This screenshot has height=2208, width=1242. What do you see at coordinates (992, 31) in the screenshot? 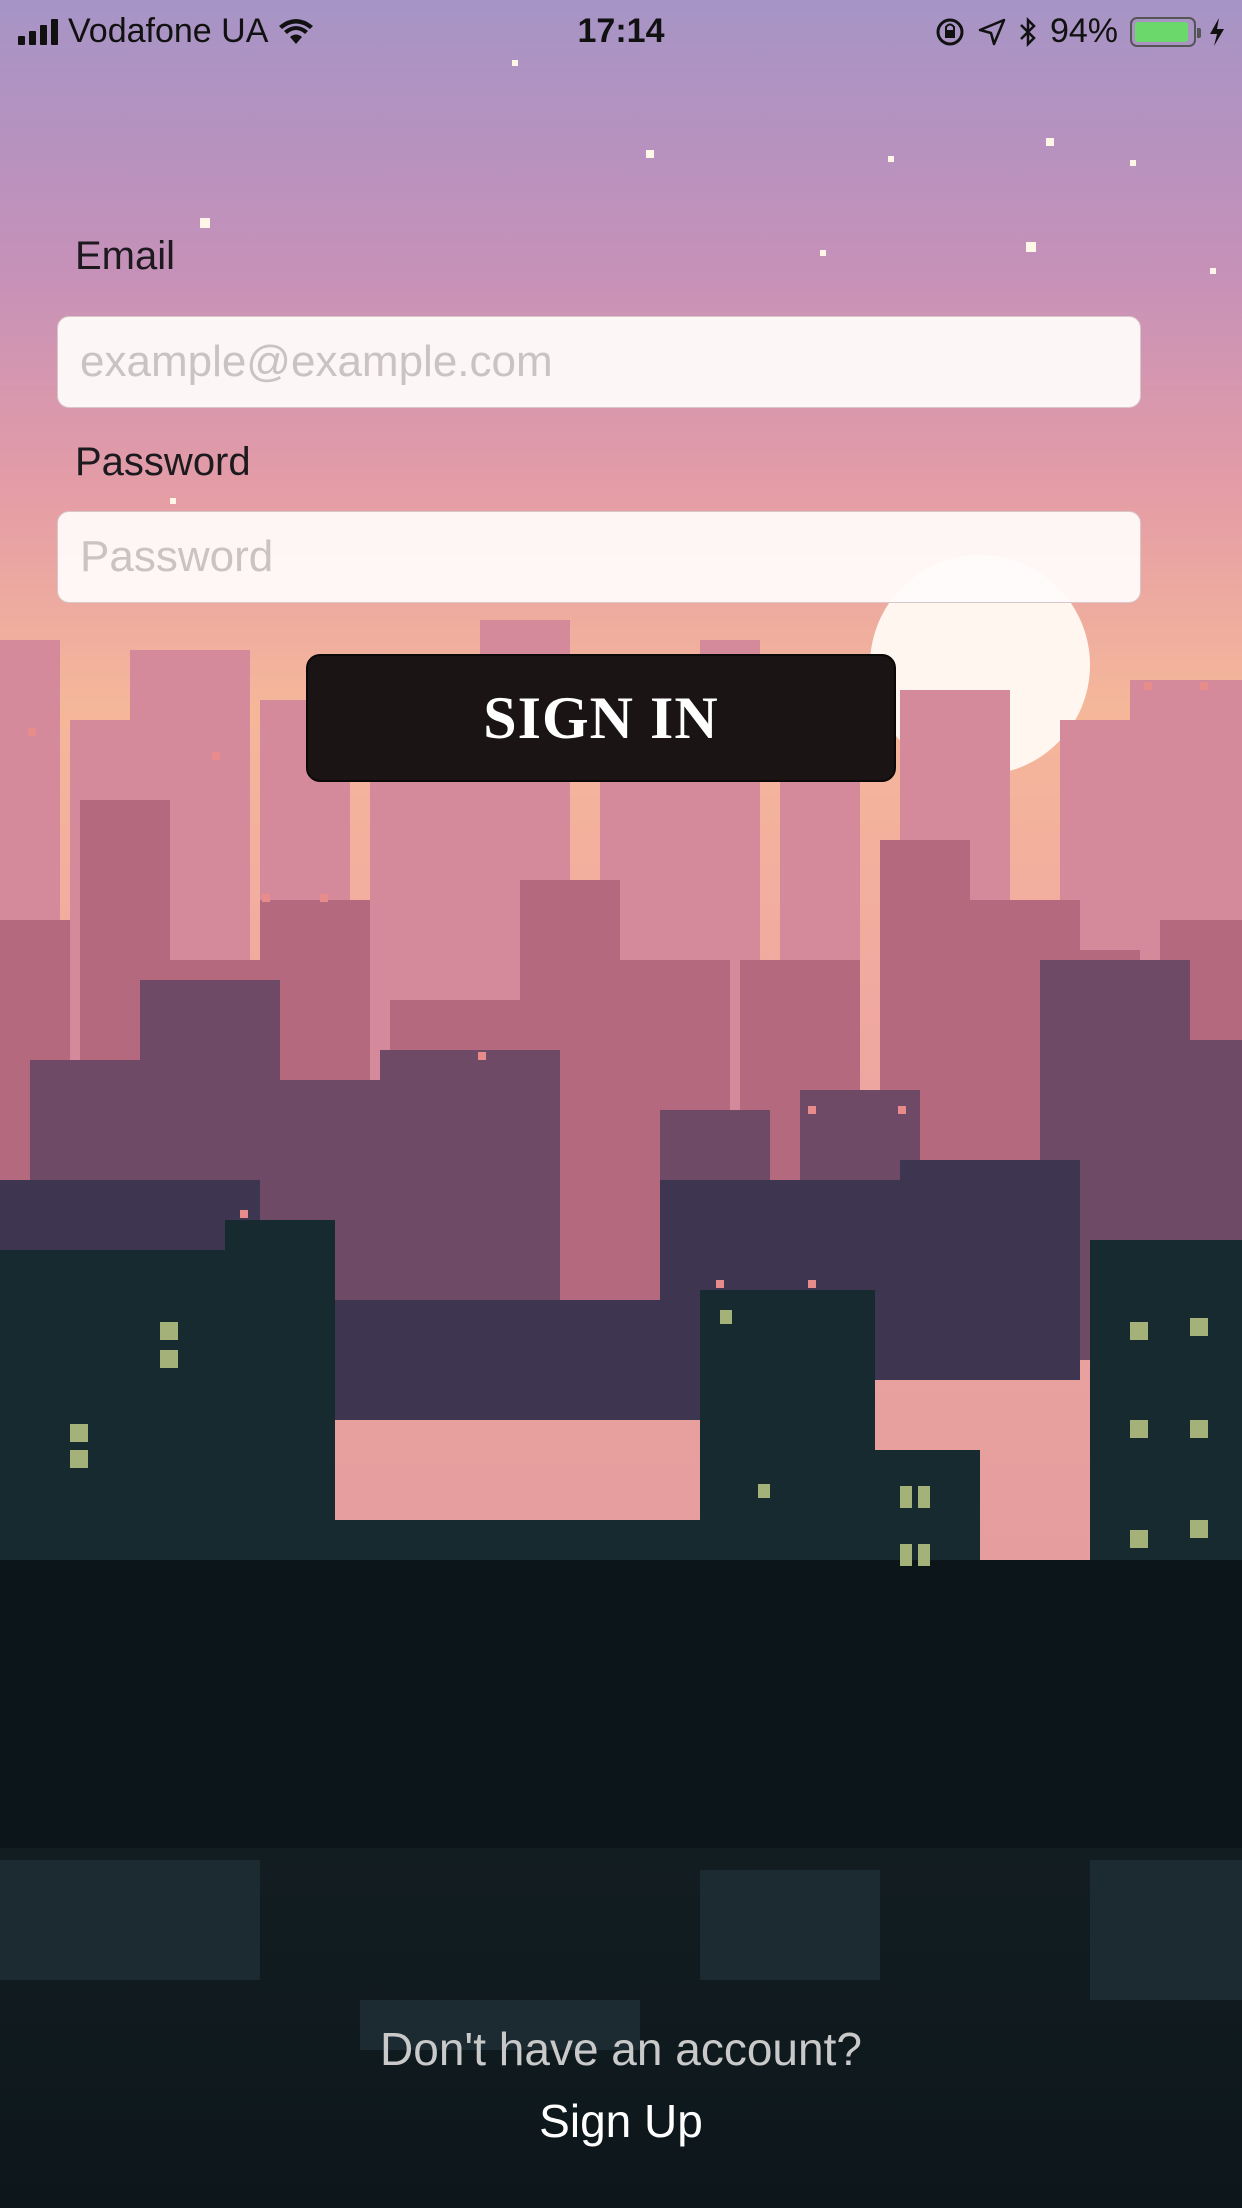
I see `location-icon` at bounding box center [992, 31].